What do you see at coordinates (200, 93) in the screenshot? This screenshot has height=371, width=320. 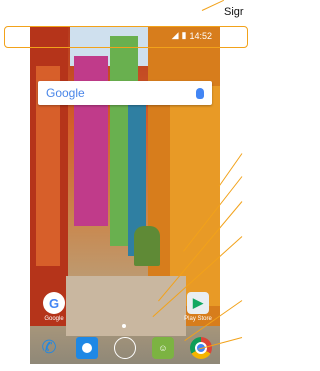 I see `mic-icon` at bounding box center [200, 93].